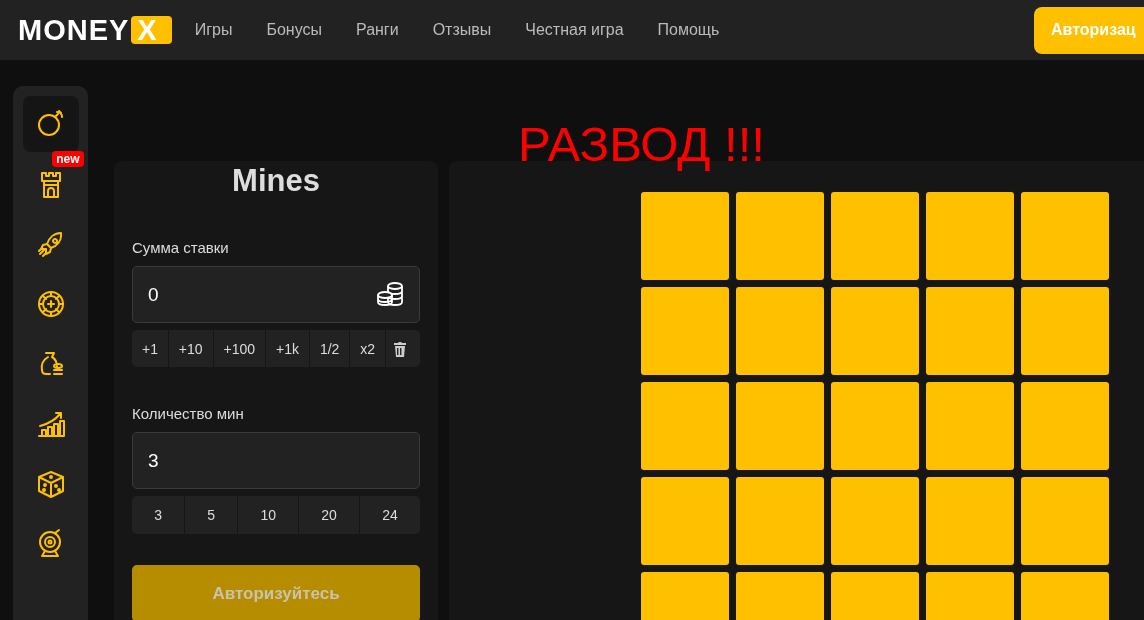 This screenshot has width=1144, height=620. What do you see at coordinates (50, 124) in the screenshot?
I see `game-tab` at bounding box center [50, 124].